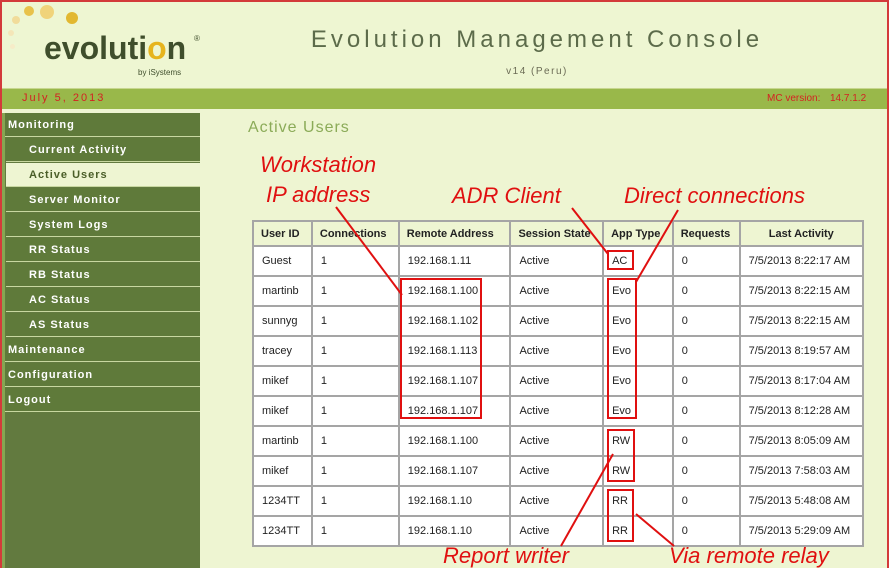  I want to click on remote-address-cell: 192.168.1.113, so click(454, 351).